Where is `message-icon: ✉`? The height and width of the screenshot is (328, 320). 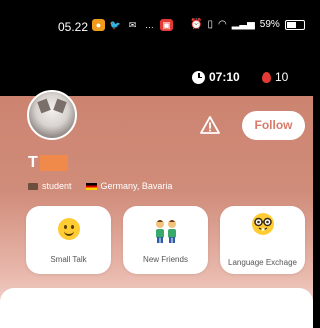
message-icon: ✉ is located at coordinates (132, 25).